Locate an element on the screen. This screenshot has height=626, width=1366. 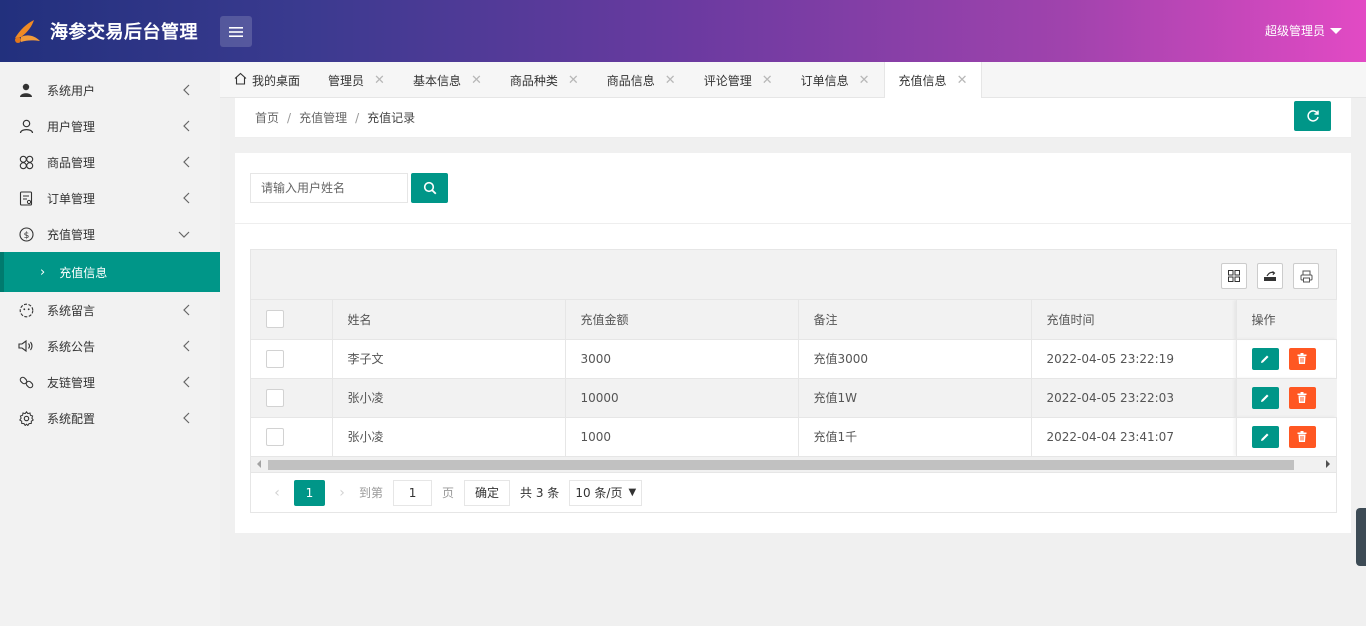
breadcrumb-bar: 首页 / 充值管理 / 充值记录 is located at coordinates (793, 118).